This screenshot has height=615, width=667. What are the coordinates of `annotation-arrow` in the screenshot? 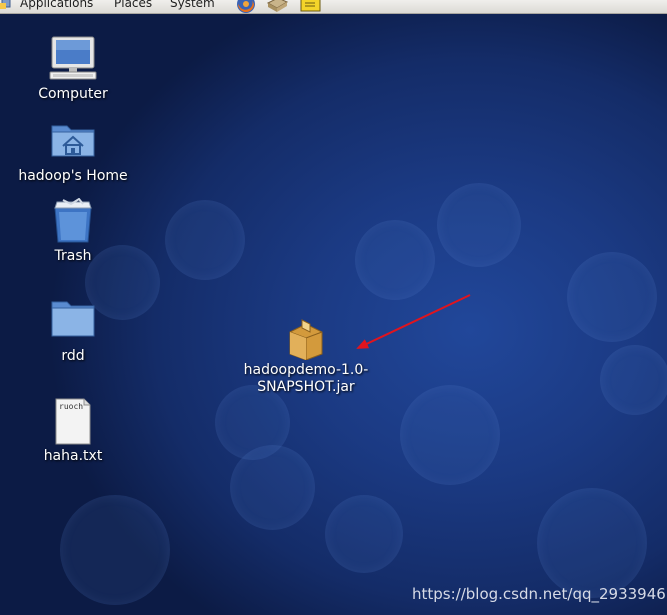 It's located at (413, 321).